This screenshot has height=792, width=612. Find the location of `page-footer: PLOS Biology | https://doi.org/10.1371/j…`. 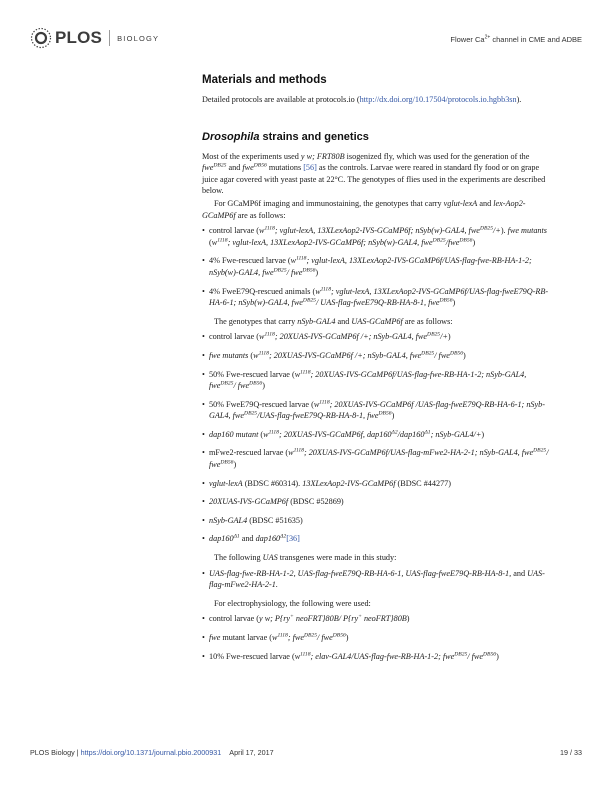

page-footer: PLOS Biology | https://doi.org/10.1371/j… is located at coordinates (306, 755).